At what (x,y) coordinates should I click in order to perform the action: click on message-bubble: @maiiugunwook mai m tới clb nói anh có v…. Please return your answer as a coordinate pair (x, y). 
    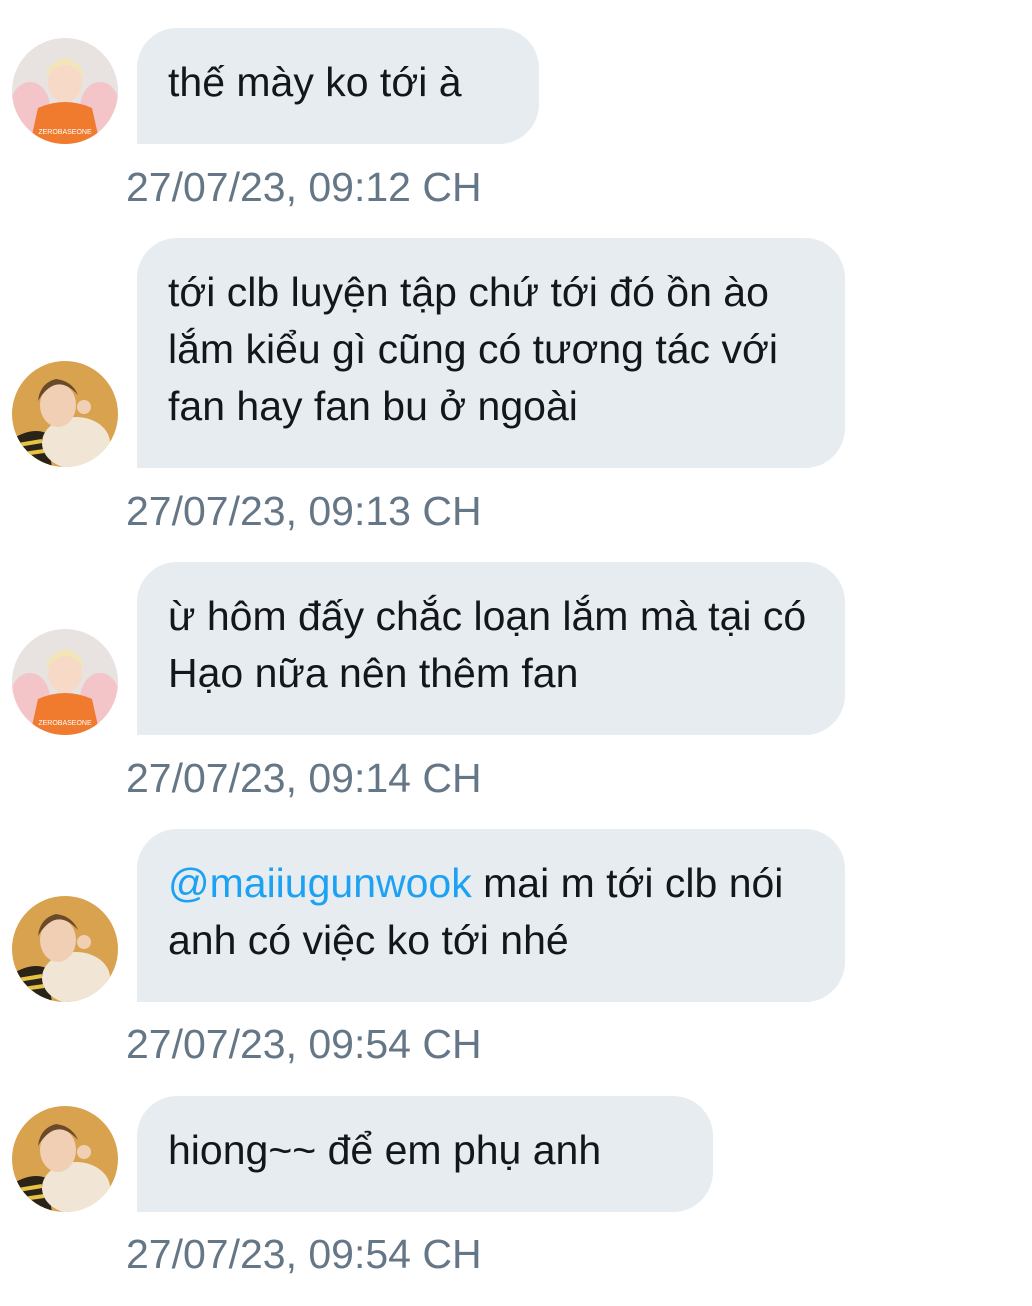
    Looking at the image, I should click on (491, 915).